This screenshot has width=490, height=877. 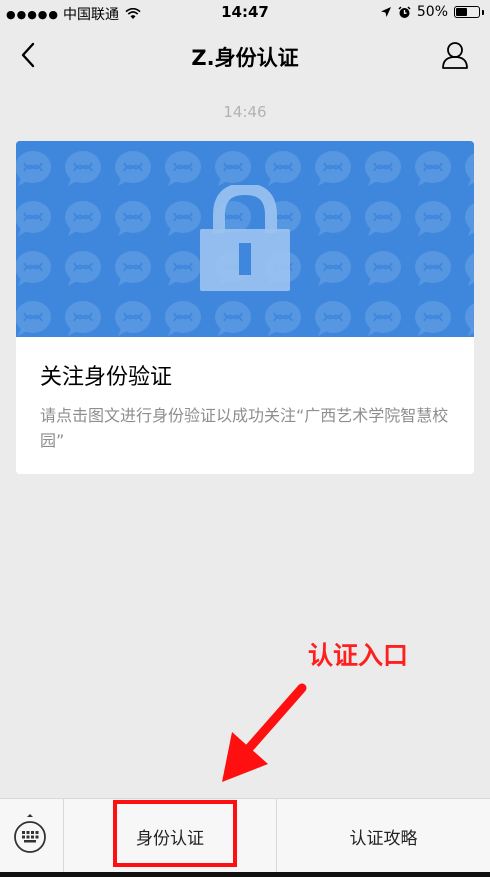 I want to click on annotation-arrow-icon, so click(x=264, y=732).